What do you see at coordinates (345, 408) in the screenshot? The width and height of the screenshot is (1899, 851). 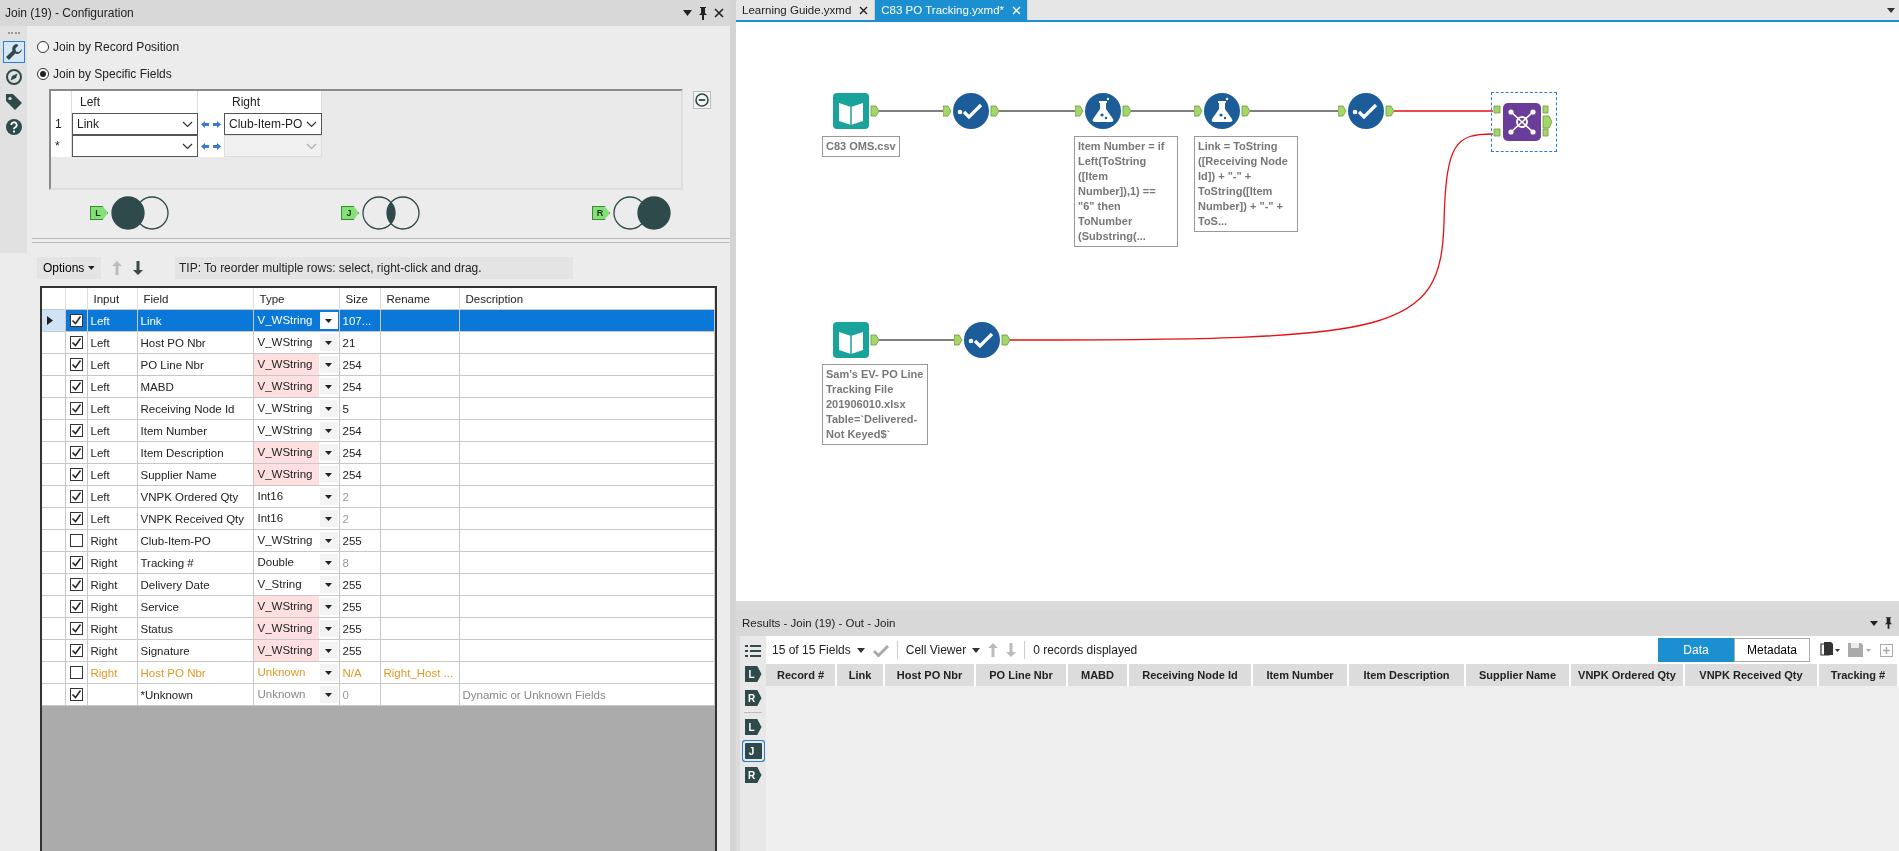 I see `table-cell: 5` at bounding box center [345, 408].